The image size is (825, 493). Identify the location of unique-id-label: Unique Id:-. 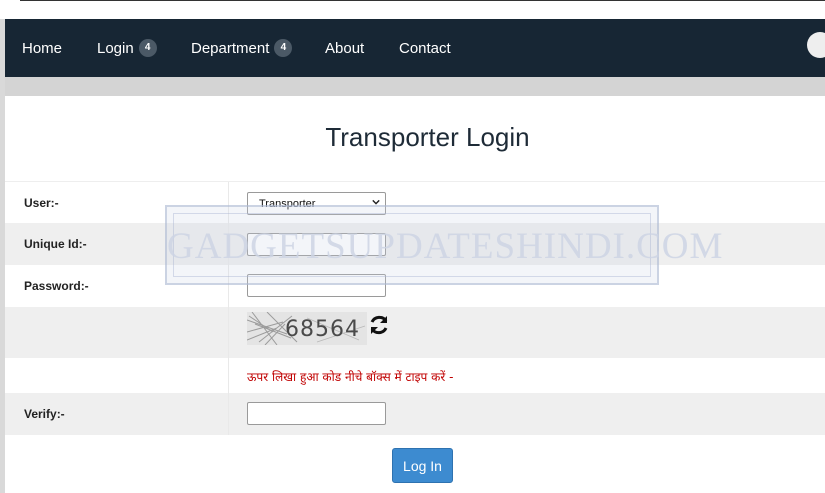
(55, 244).